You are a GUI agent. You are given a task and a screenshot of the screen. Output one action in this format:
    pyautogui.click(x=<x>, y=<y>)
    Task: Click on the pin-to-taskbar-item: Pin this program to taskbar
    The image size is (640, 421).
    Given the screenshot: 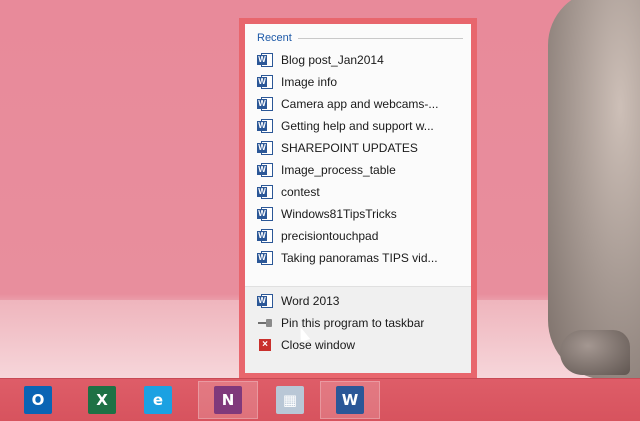 What is the action you would take?
    pyautogui.click(x=360, y=323)
    